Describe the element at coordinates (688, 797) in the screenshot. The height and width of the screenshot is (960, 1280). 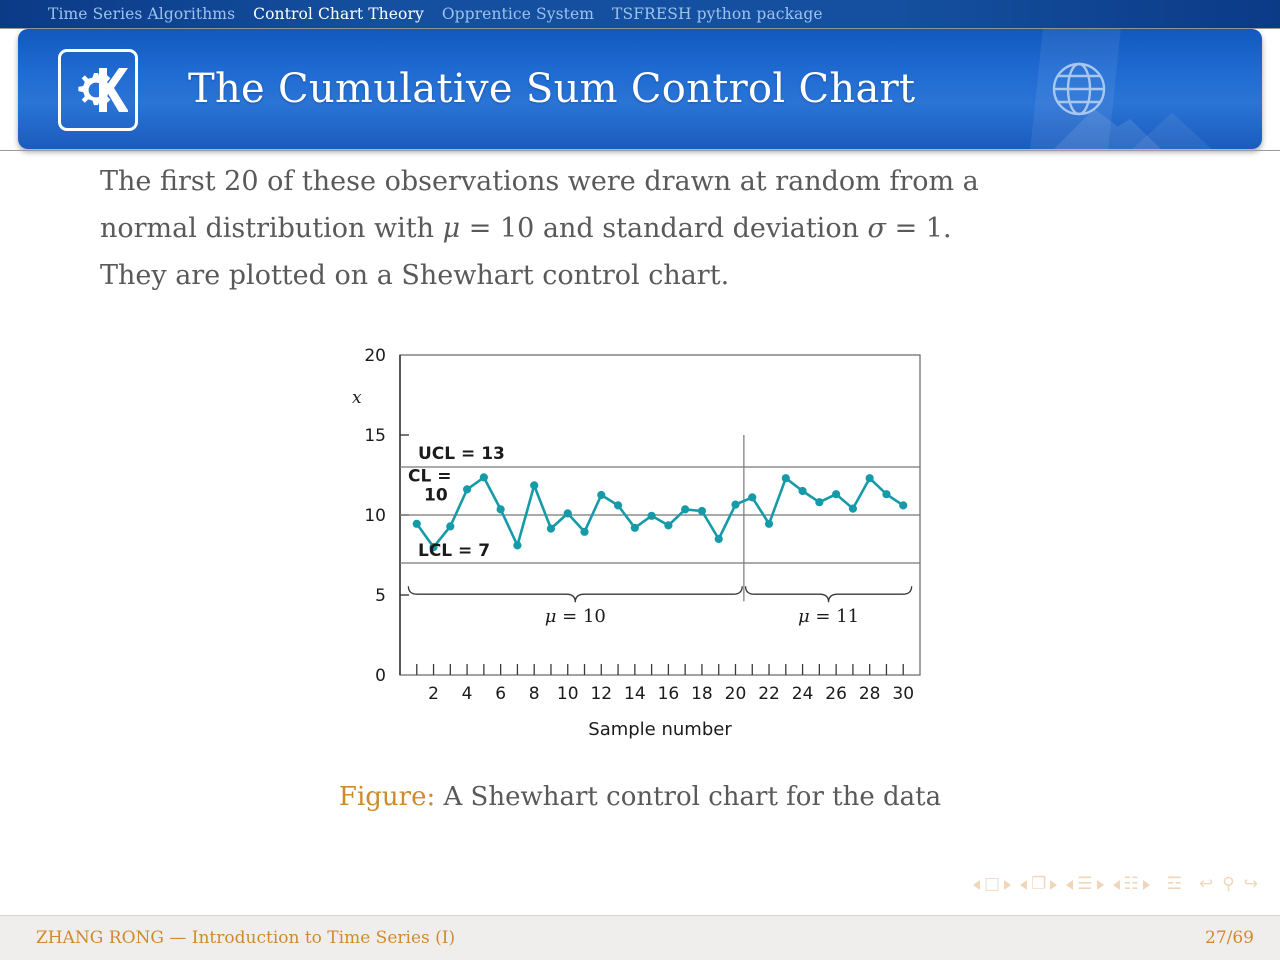
I see `figure-caption-text: A Shewhart control chart for the data` at that location.